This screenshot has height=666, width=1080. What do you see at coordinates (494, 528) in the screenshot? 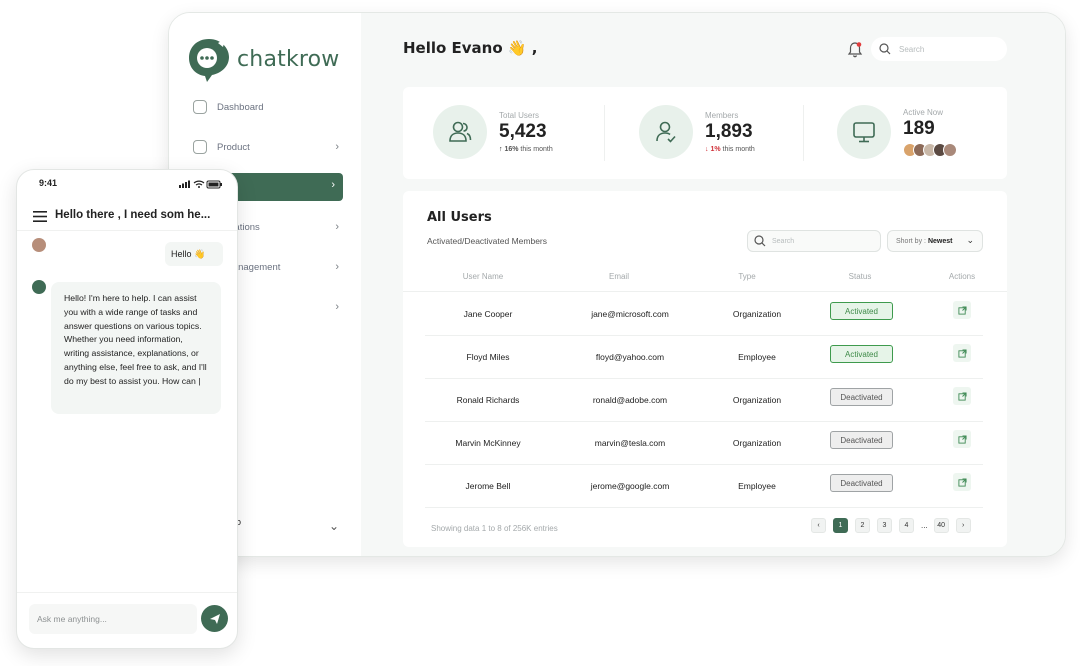
I see `table-footer-count: Showing data 1 to 8 of 256K entries` at bounding box center [494, 528].